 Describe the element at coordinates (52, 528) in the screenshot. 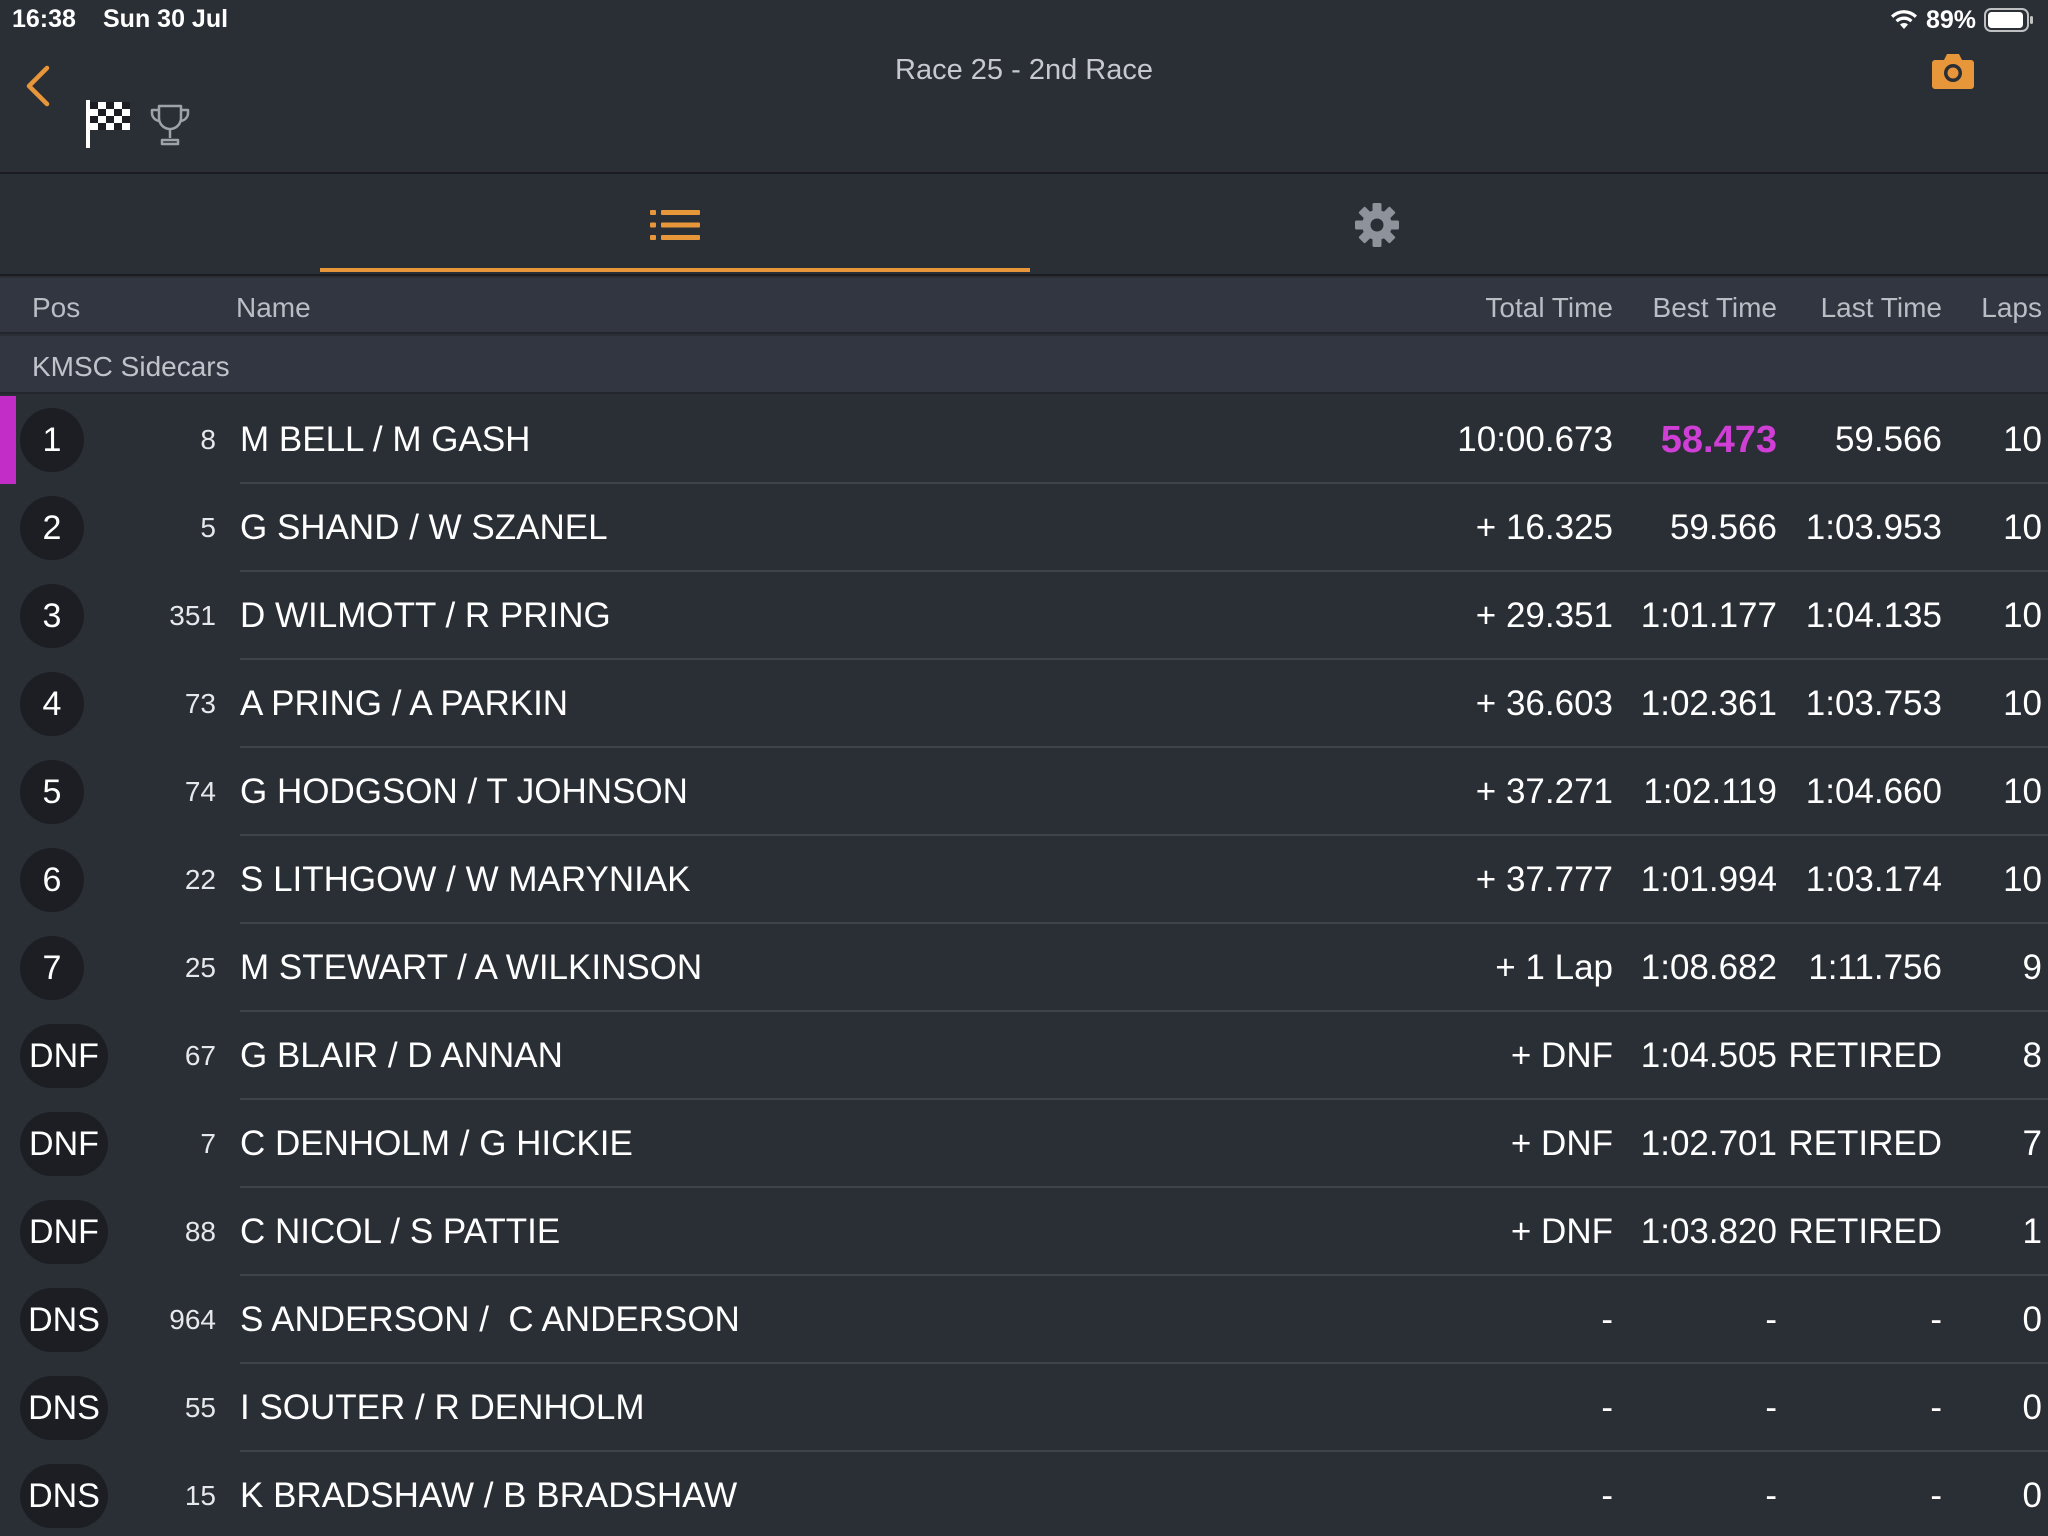

I see `position-badge: 2` at that location.